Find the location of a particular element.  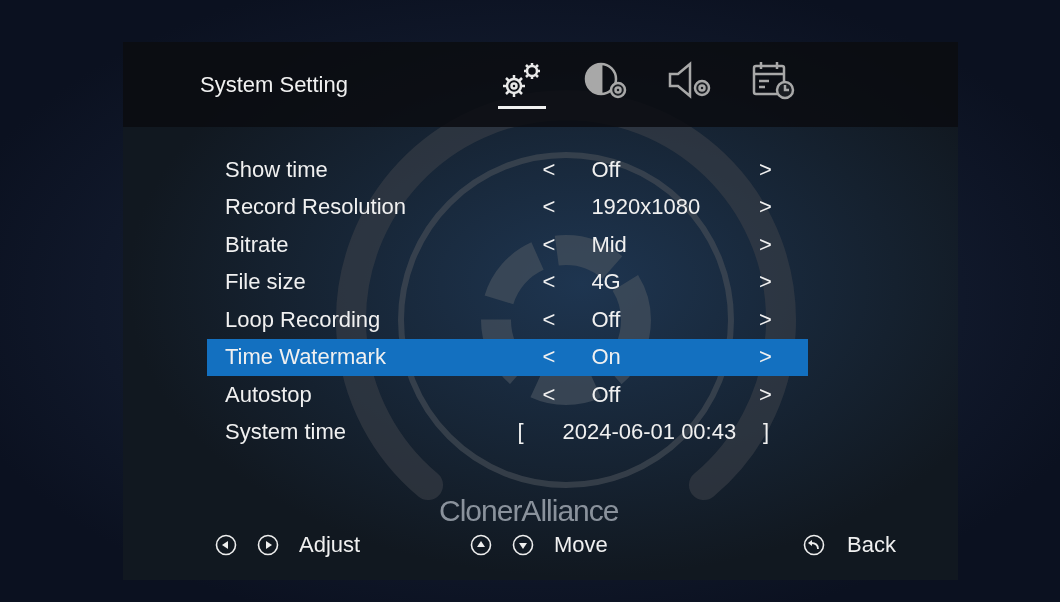

down-circle-icon is located at coordinates (523, 545).